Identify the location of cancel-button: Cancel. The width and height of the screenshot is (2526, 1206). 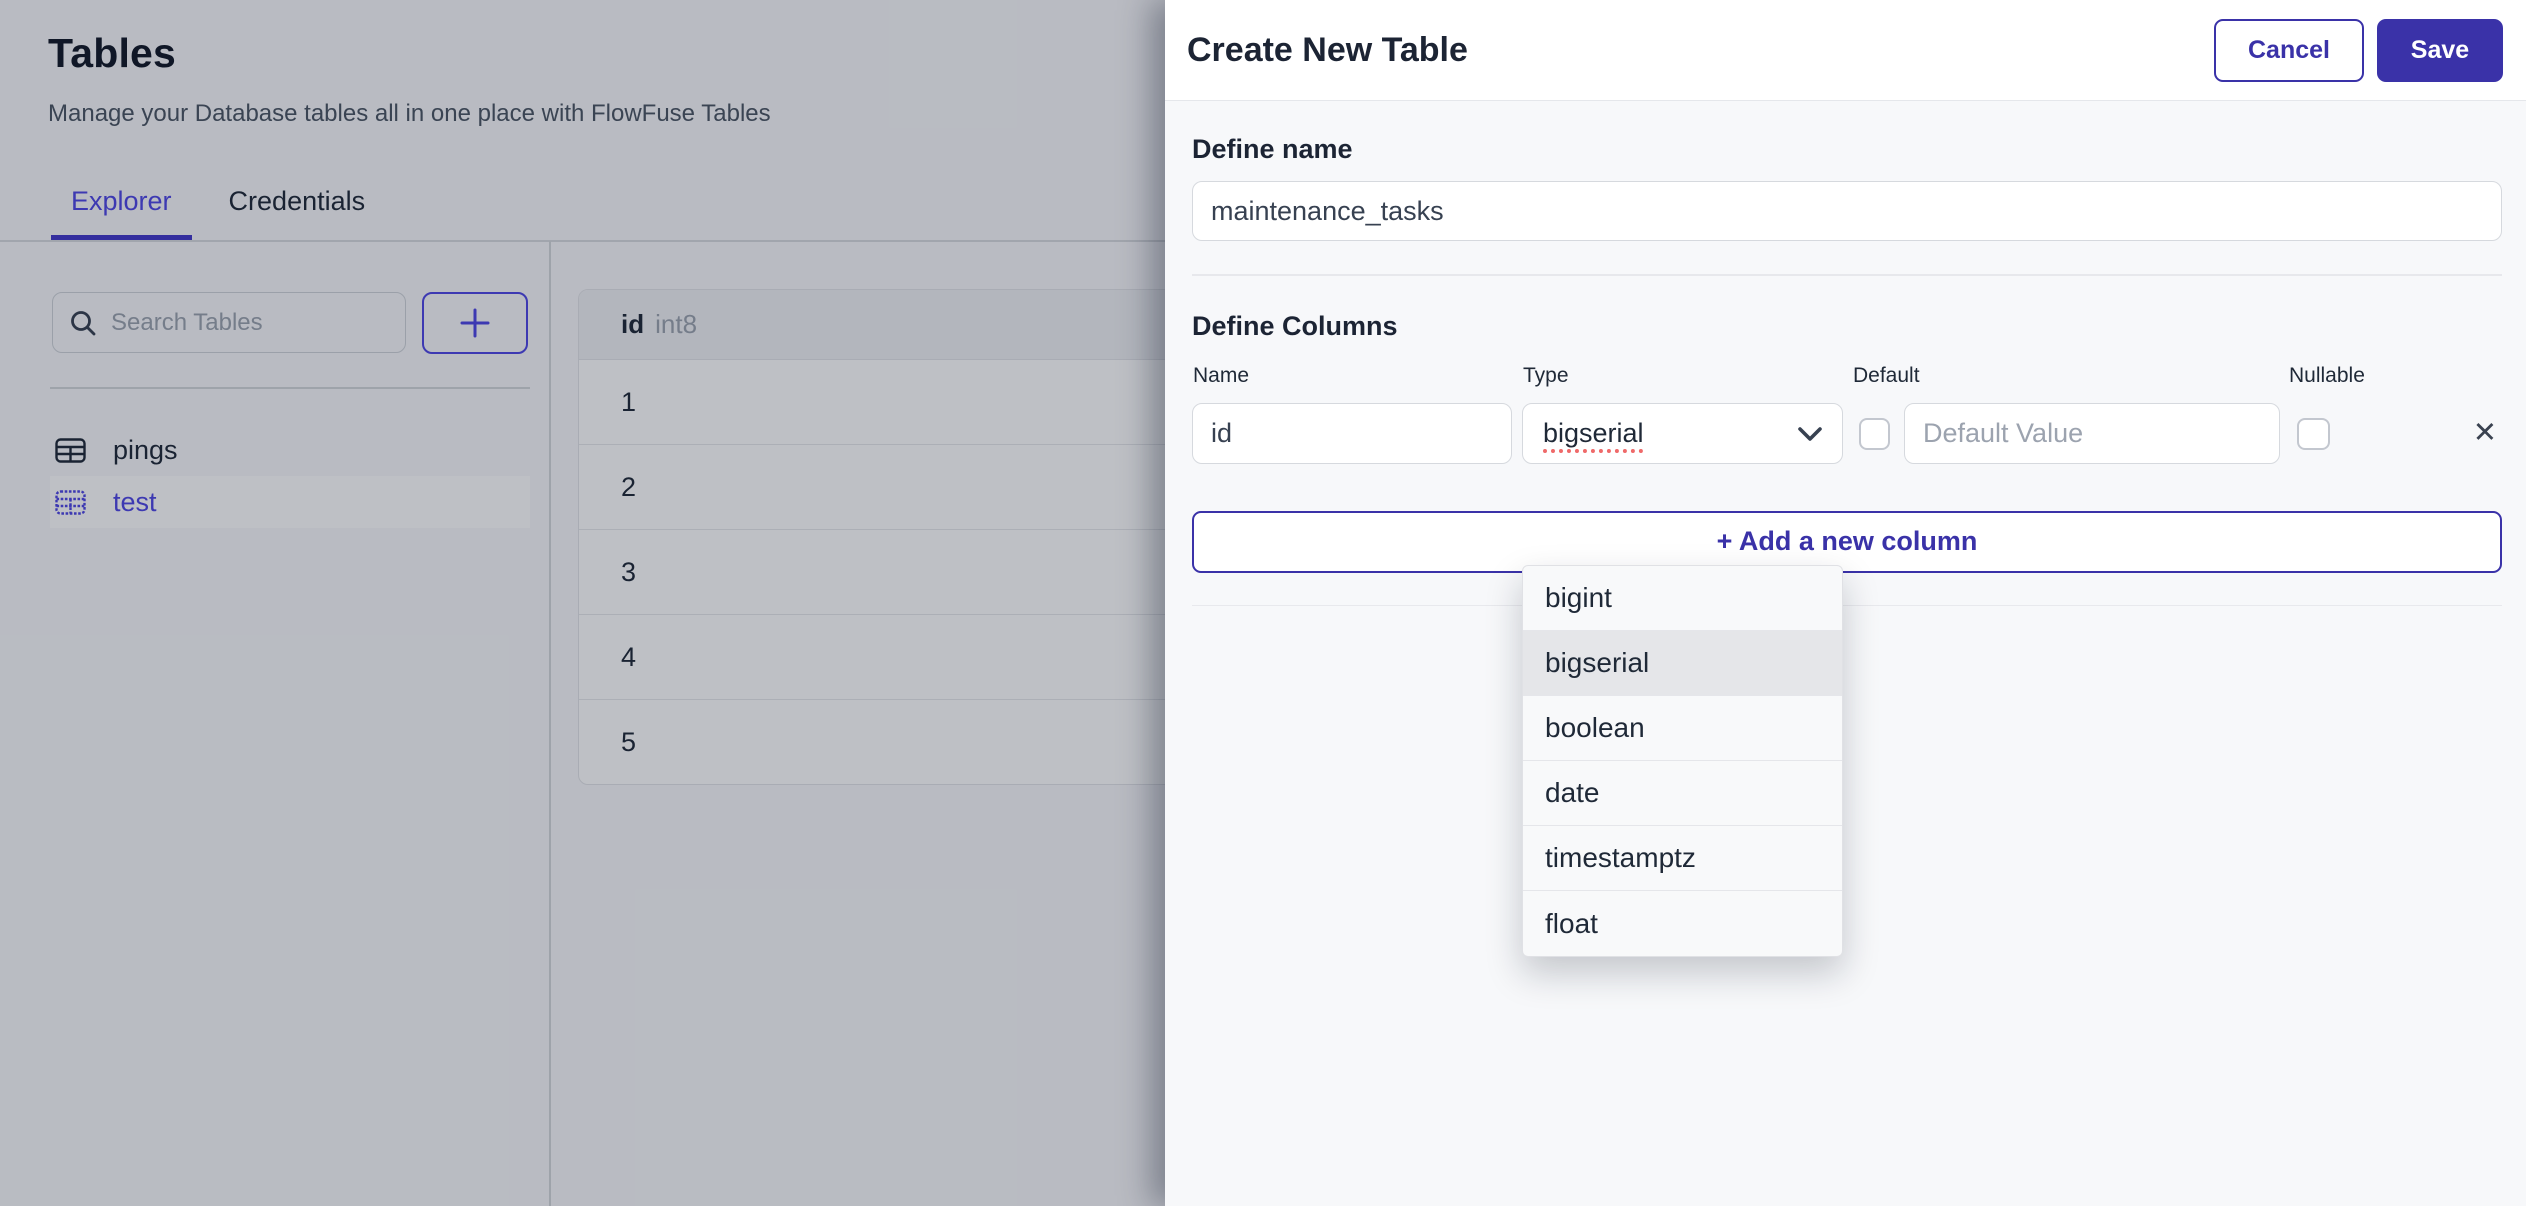
(2289, 50).